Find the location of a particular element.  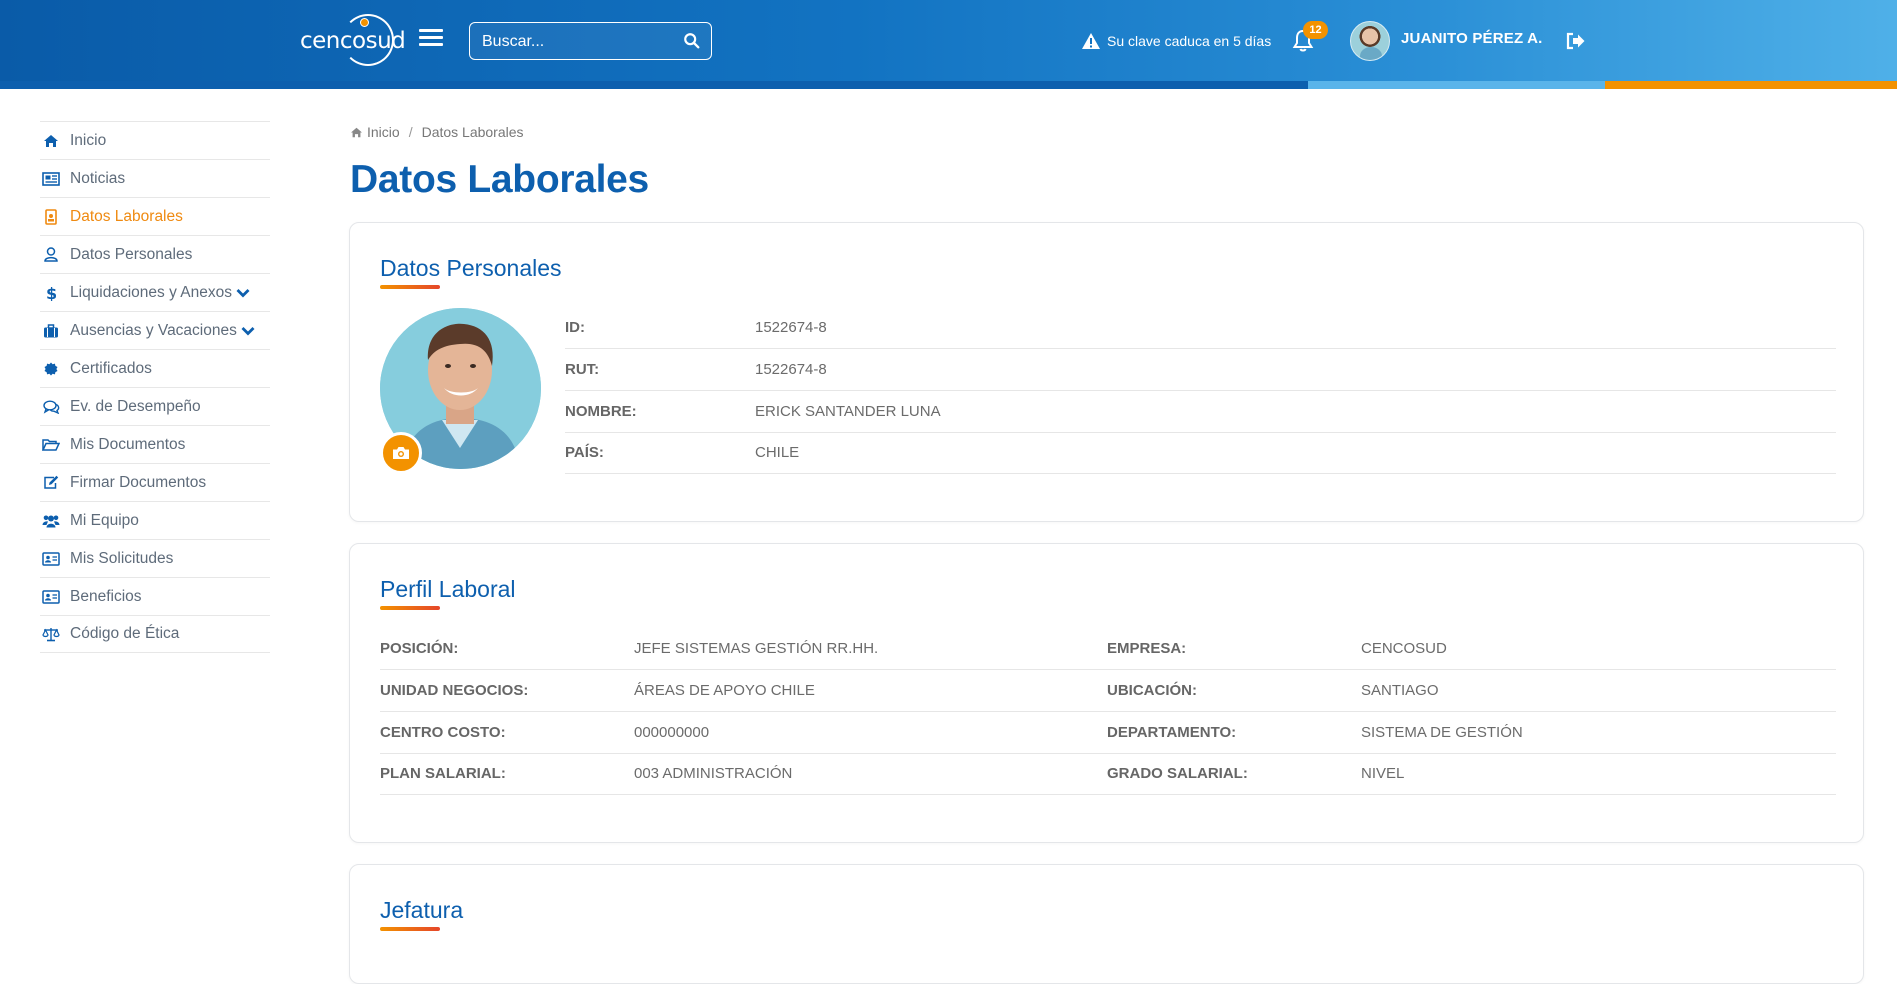

sidebar-item-label: Ausencias y Vacaciones is located at coordinates (153, 330).